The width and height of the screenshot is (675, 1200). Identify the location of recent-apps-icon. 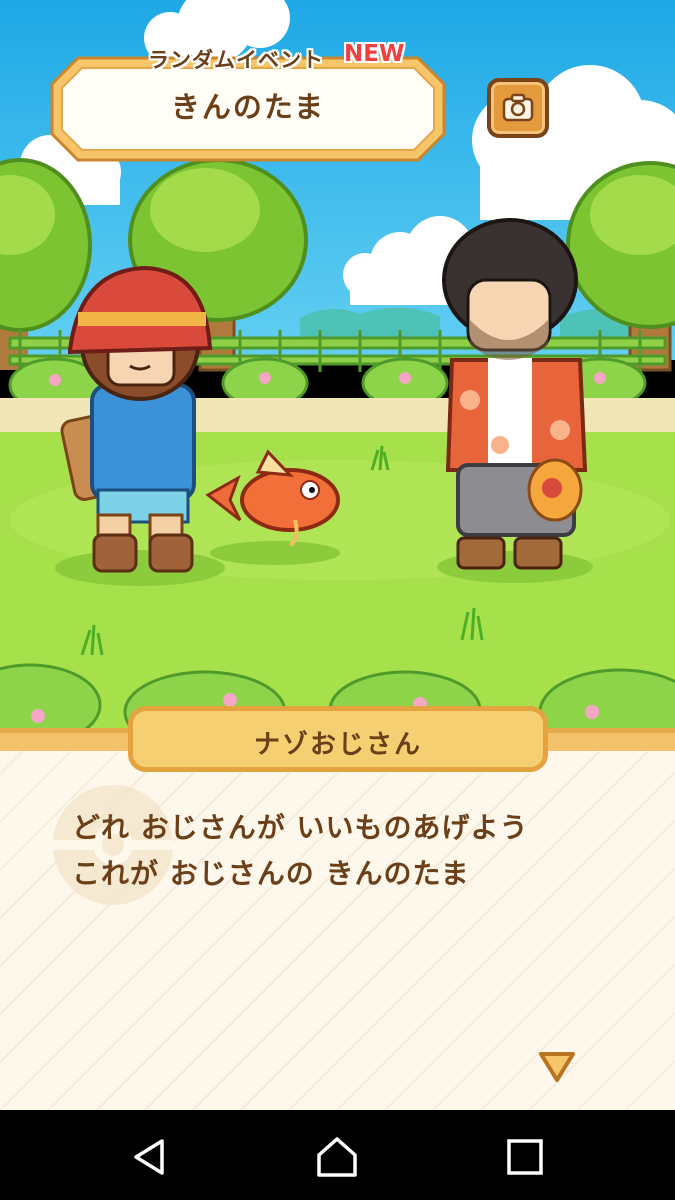
(525, 1157).